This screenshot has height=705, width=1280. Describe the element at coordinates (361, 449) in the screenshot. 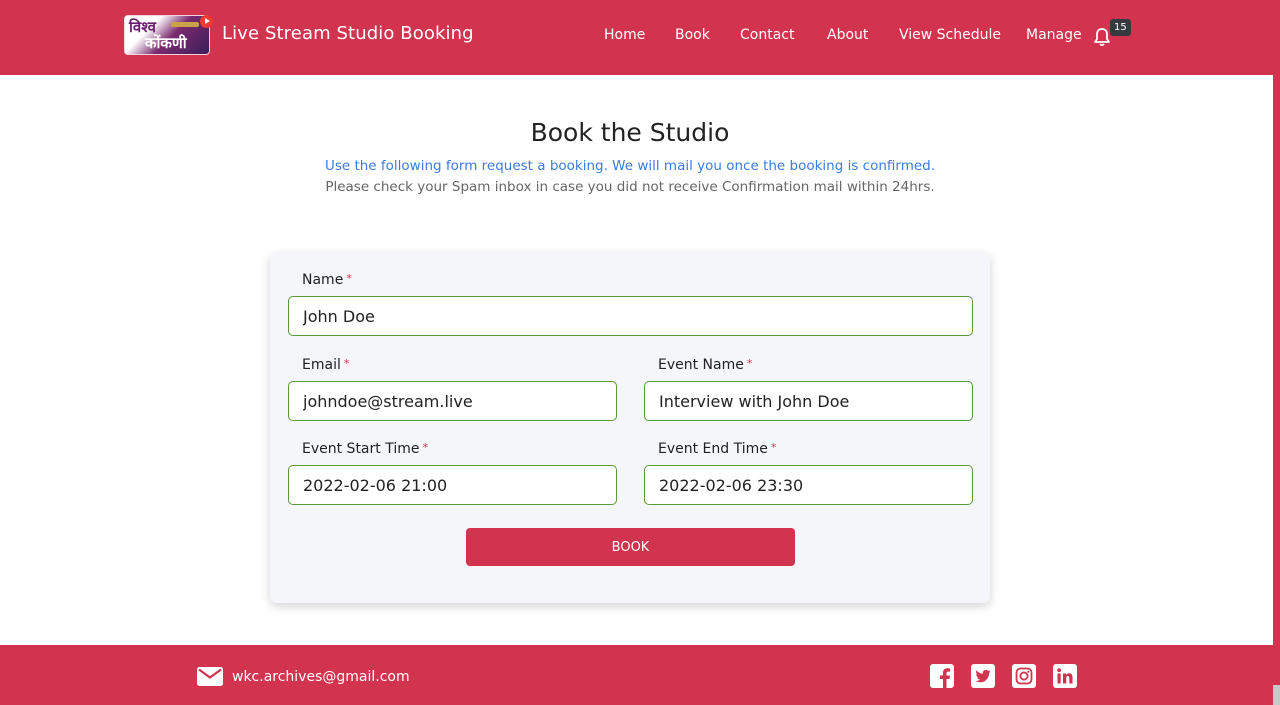

I see `start-time-label-text: Event Start Time` at that location.